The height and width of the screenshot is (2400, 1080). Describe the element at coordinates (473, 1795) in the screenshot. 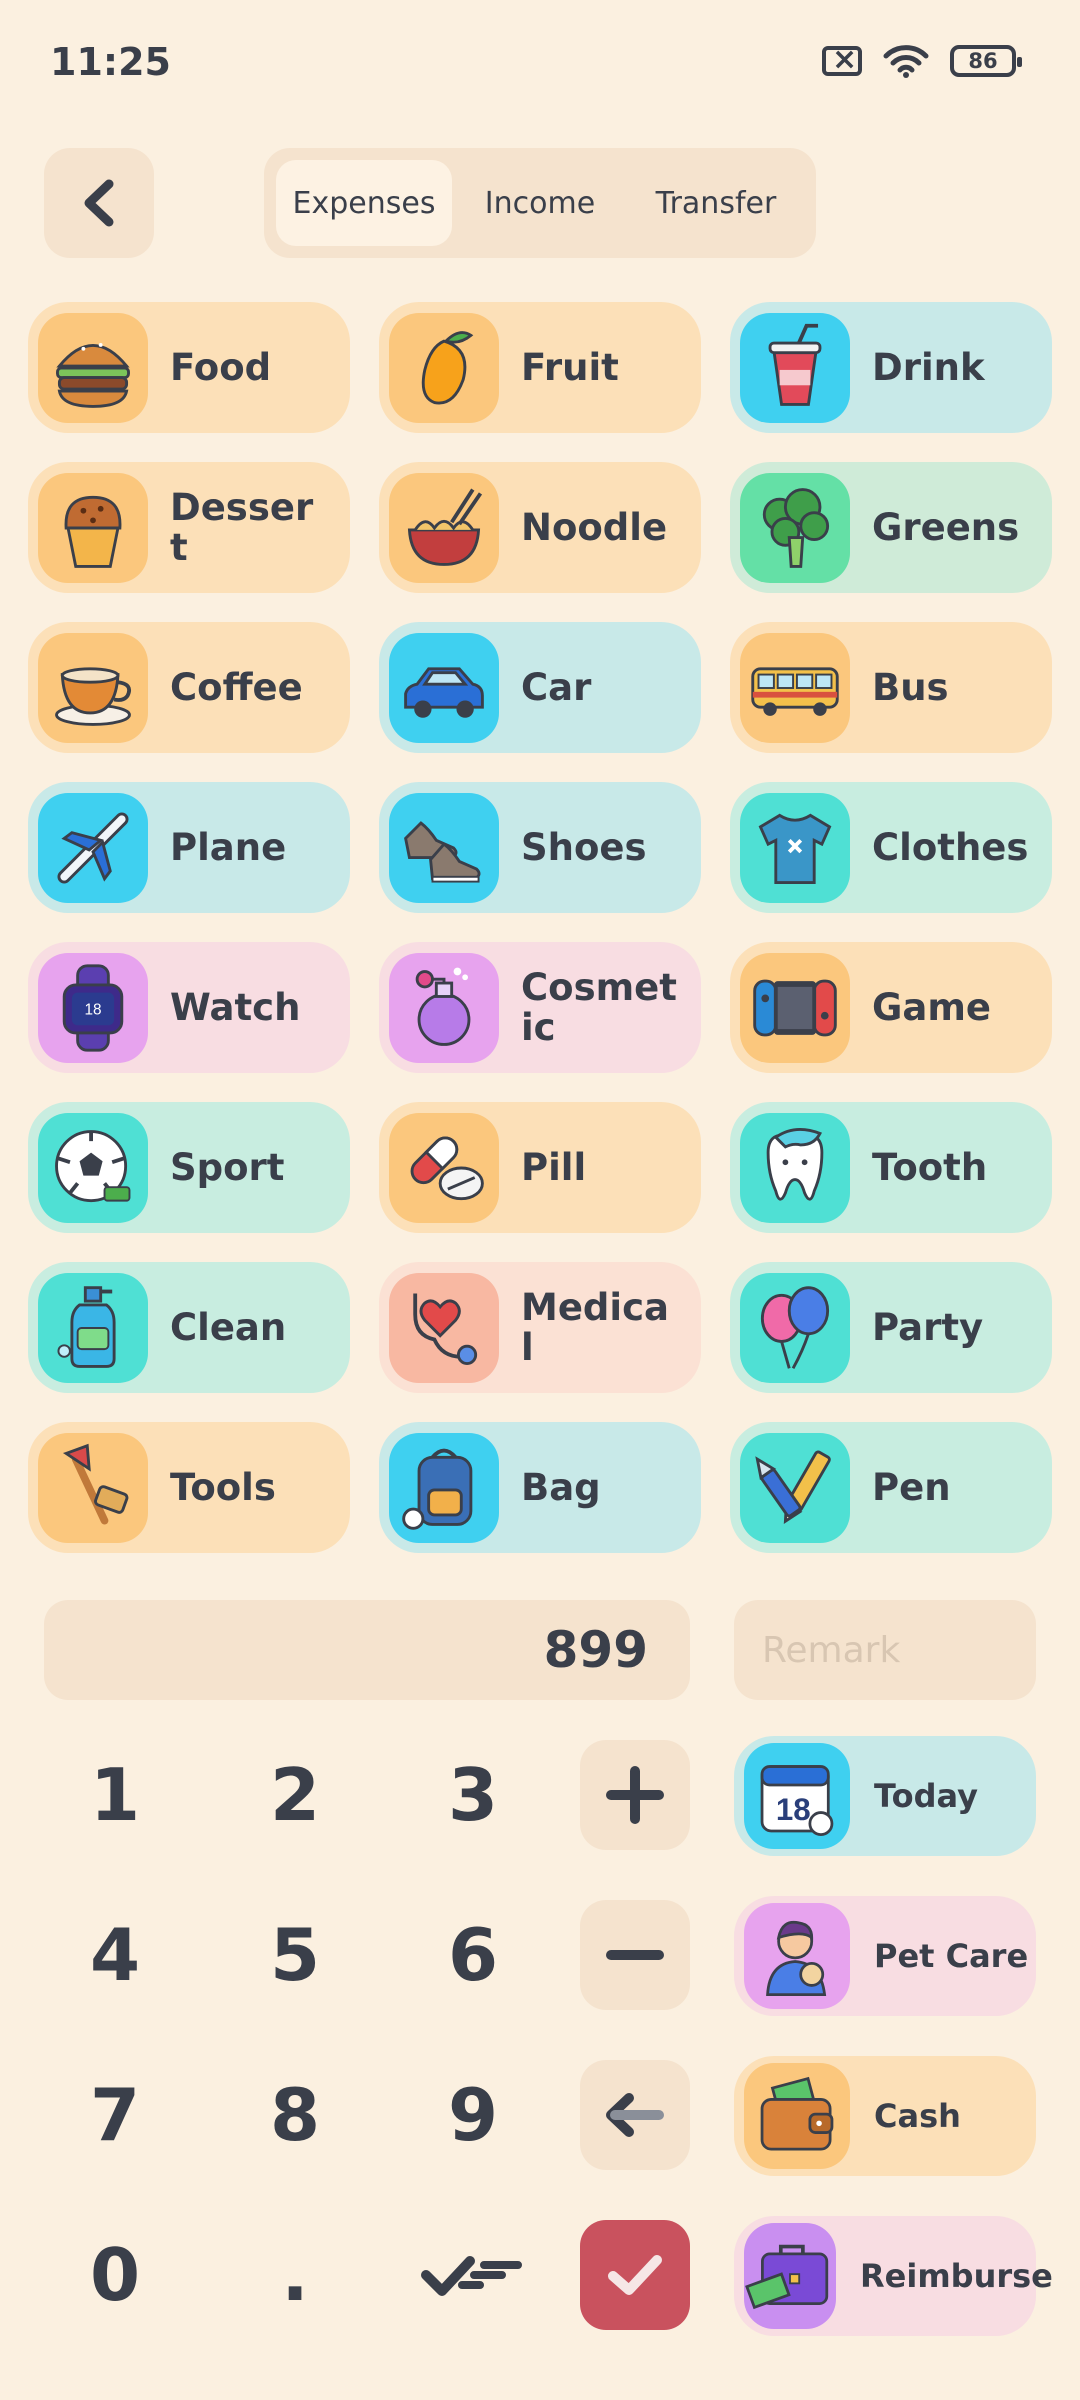

I see `key-3: 3` at that location.